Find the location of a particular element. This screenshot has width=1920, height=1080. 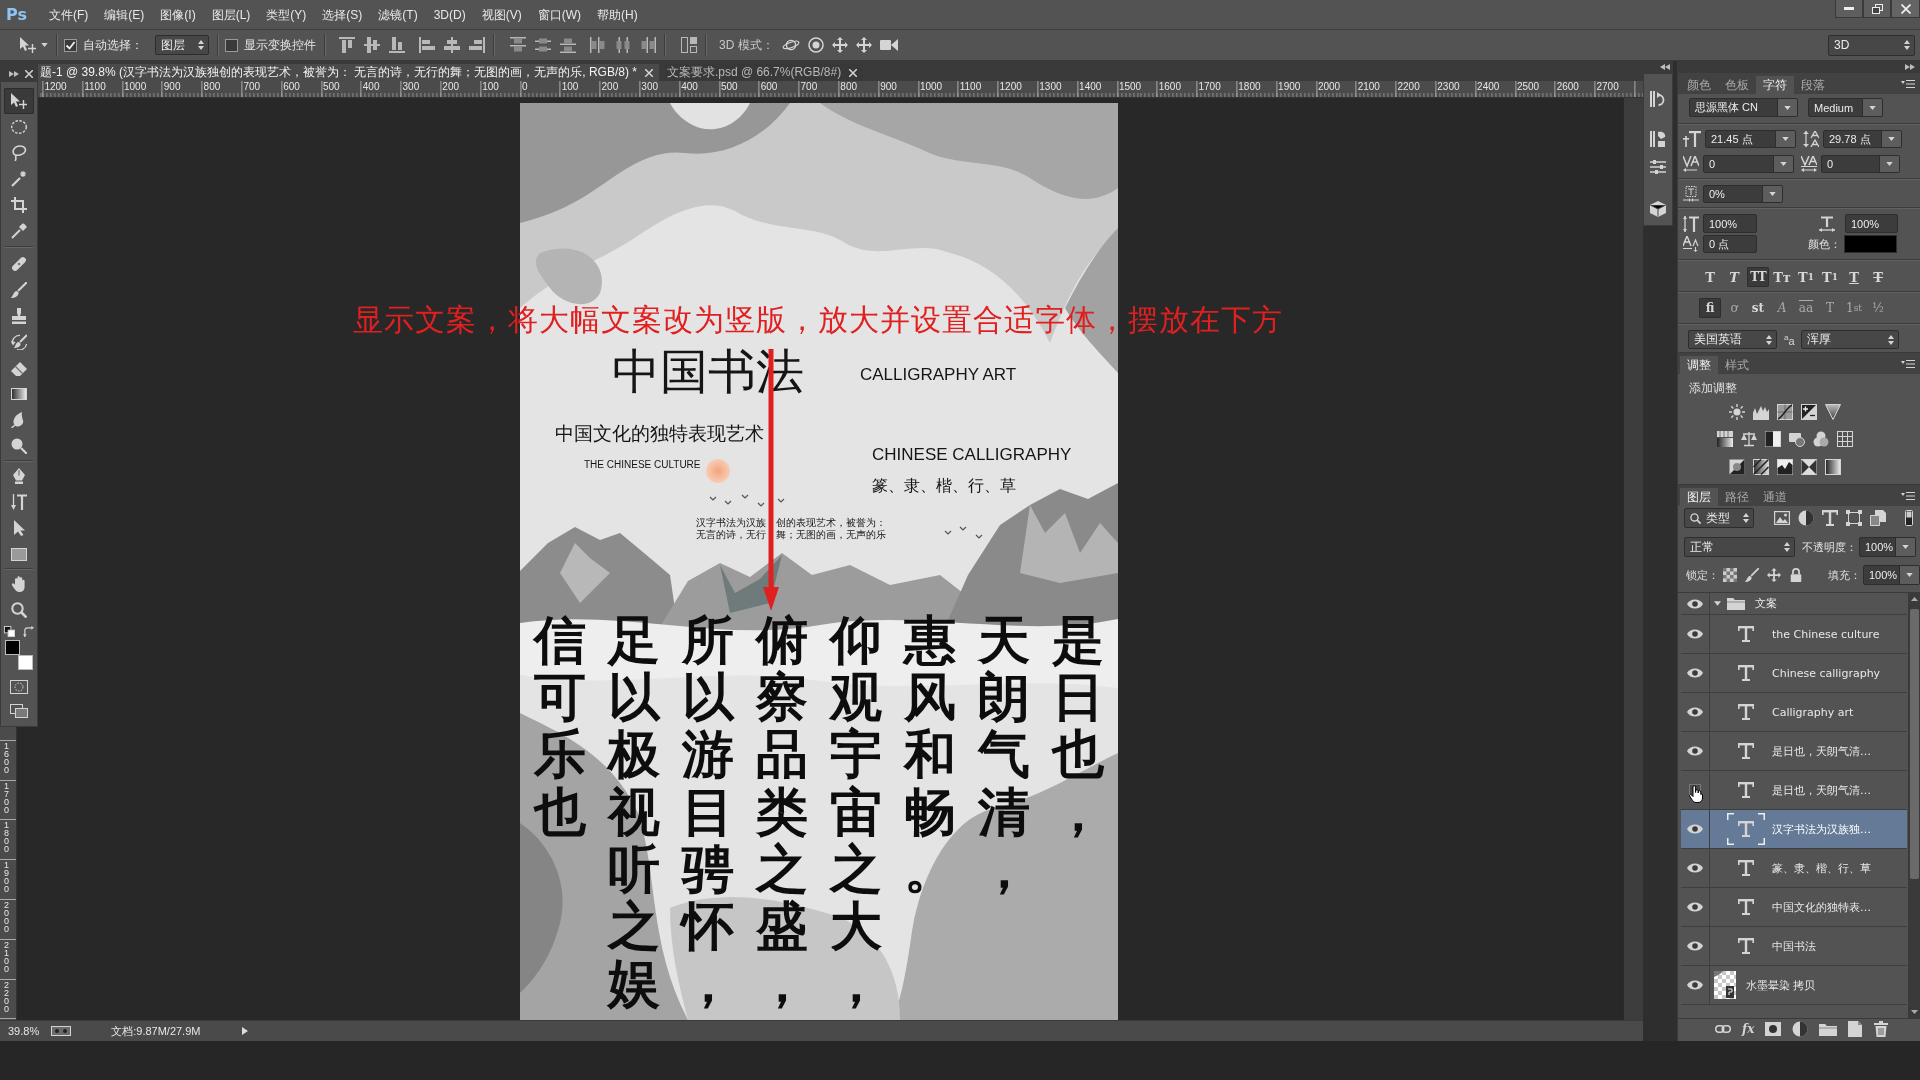

gradient-square-icon is located at coordinates (1833, 467).